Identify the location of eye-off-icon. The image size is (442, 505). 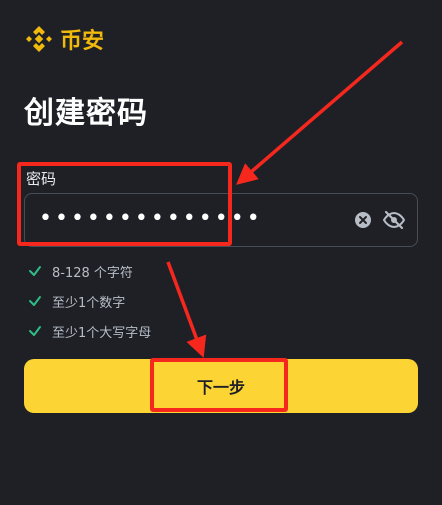
(394, 220).